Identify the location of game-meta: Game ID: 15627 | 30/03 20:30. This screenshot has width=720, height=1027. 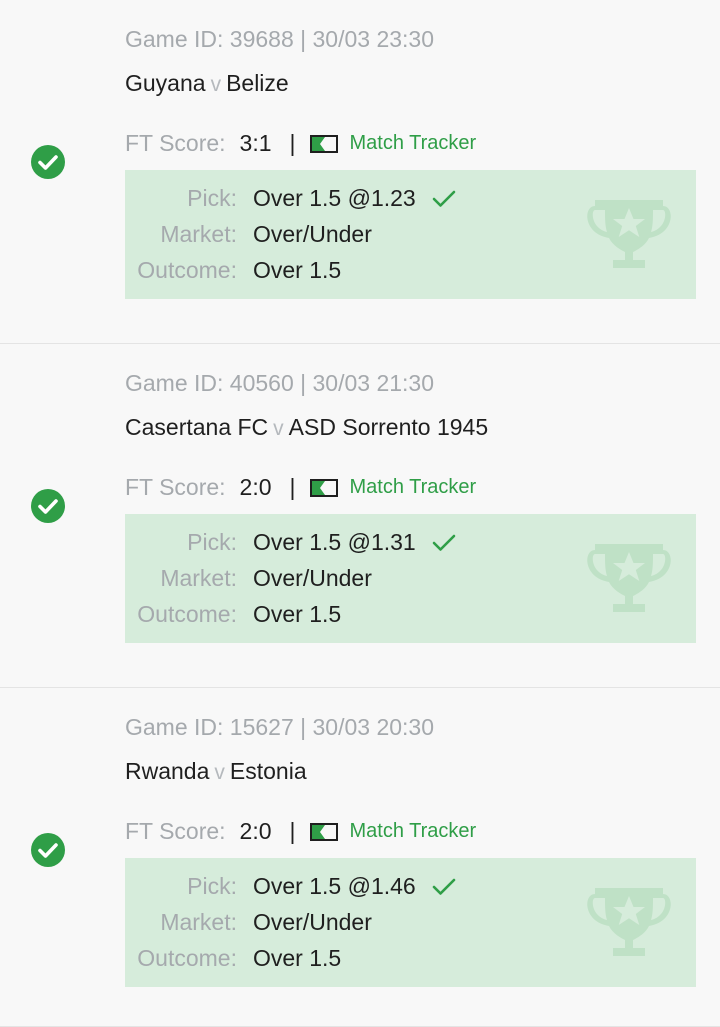
(280, 727).